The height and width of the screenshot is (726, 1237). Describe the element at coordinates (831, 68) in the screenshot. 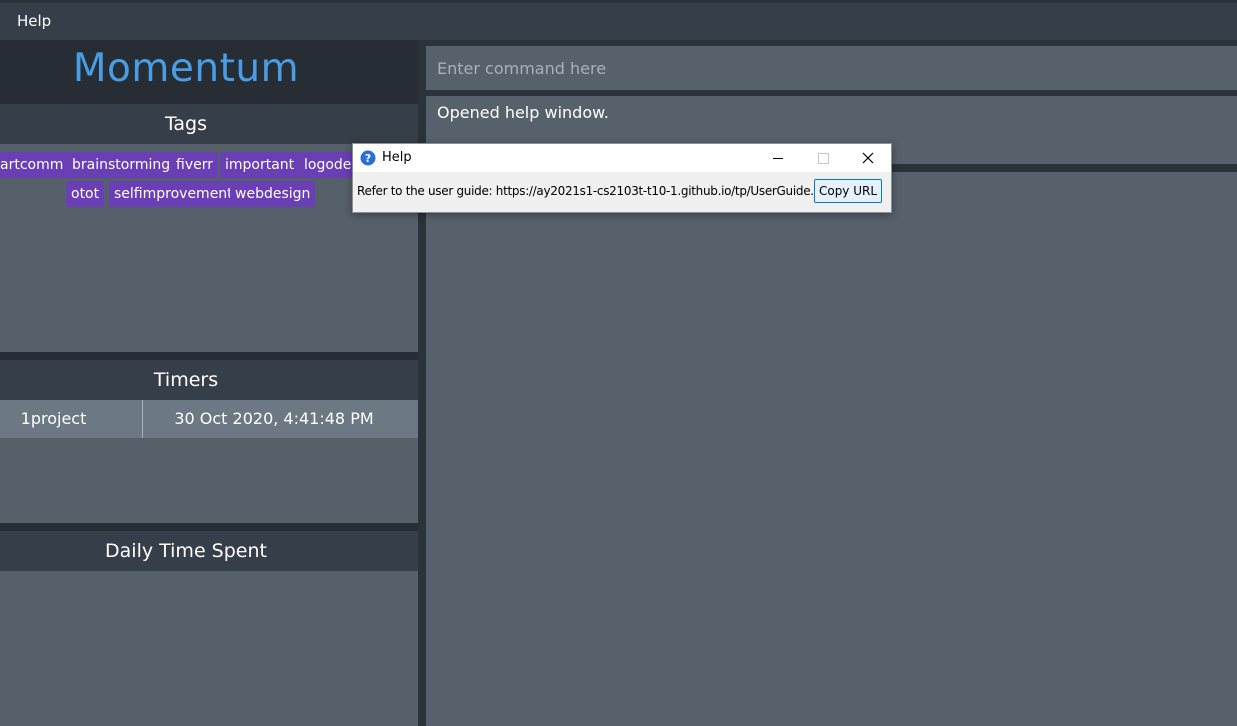

I see `command-input` at that location.